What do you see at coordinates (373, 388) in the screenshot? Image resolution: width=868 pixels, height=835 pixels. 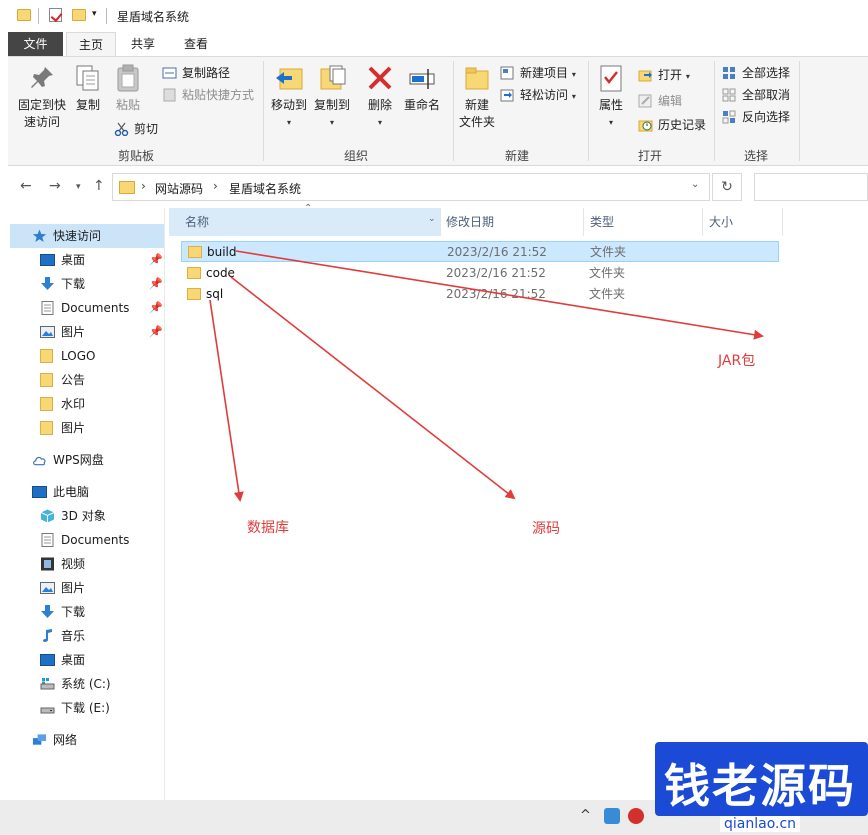 I see `arrow-code-to-source` at bounding box center [373, 388].